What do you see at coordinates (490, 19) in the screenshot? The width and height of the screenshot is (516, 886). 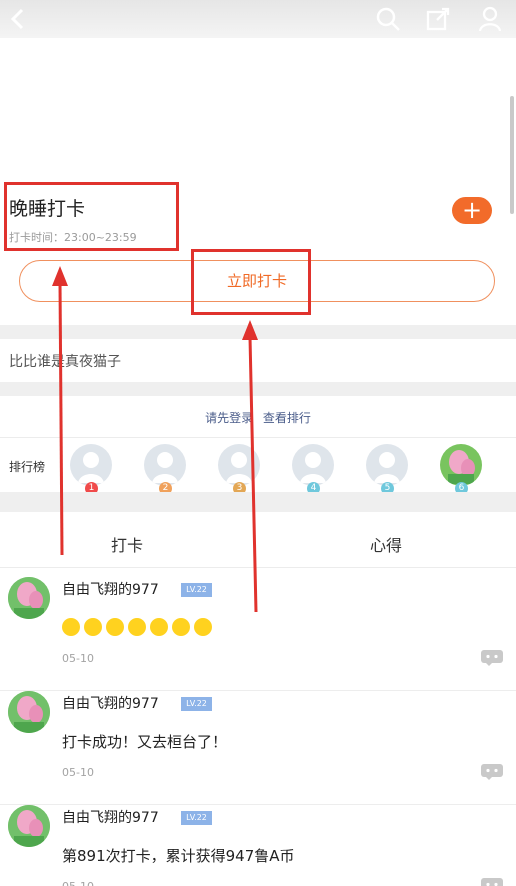 I see `user-icon` at bounding box center [490, 19].